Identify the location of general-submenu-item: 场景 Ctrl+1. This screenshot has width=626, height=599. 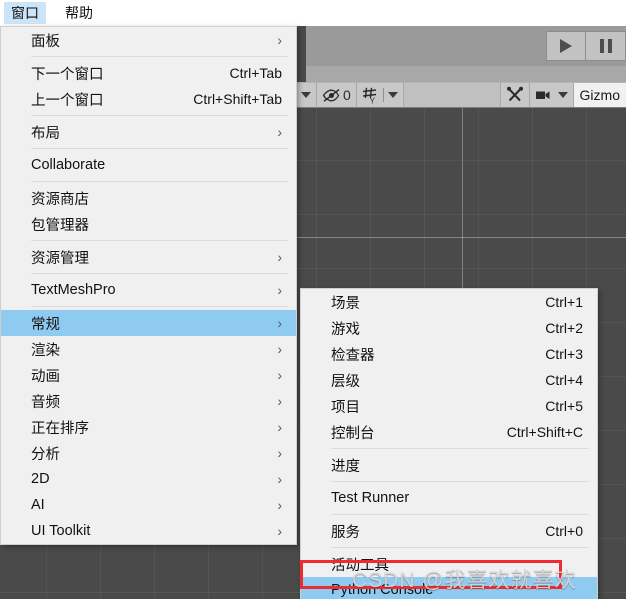
(449, 302).